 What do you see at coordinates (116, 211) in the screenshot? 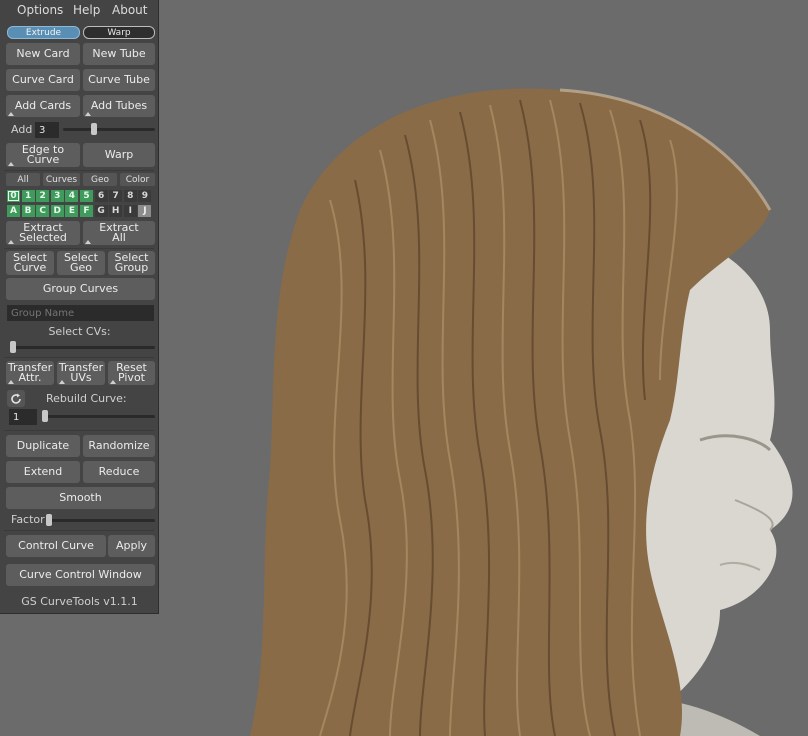
I see `layer-letter-H: H` at bounding box center [116, 211].